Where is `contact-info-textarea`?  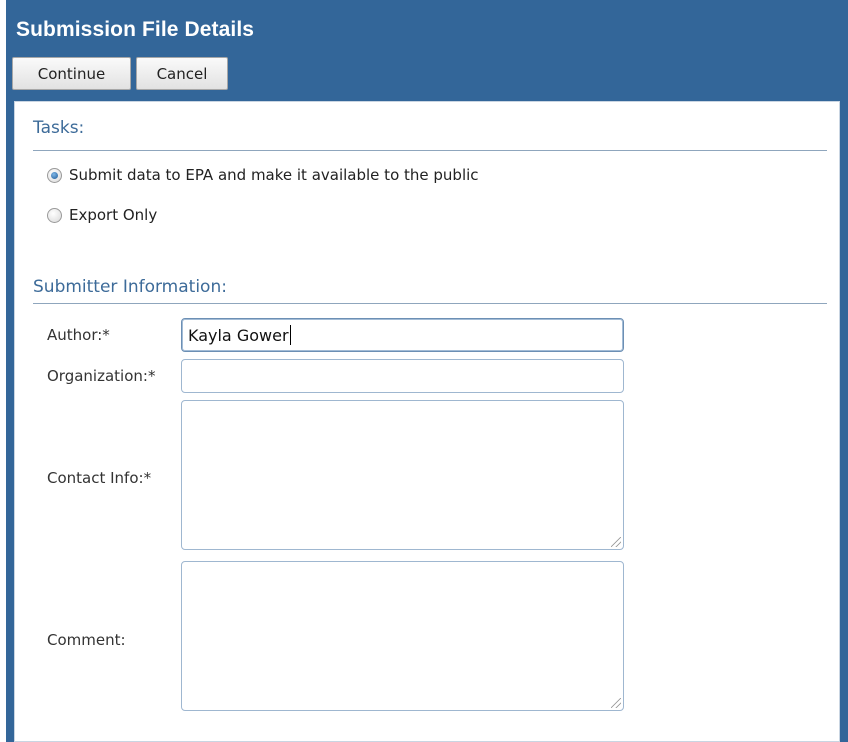
contact-info-textarea is located at coordinates (402, 475).